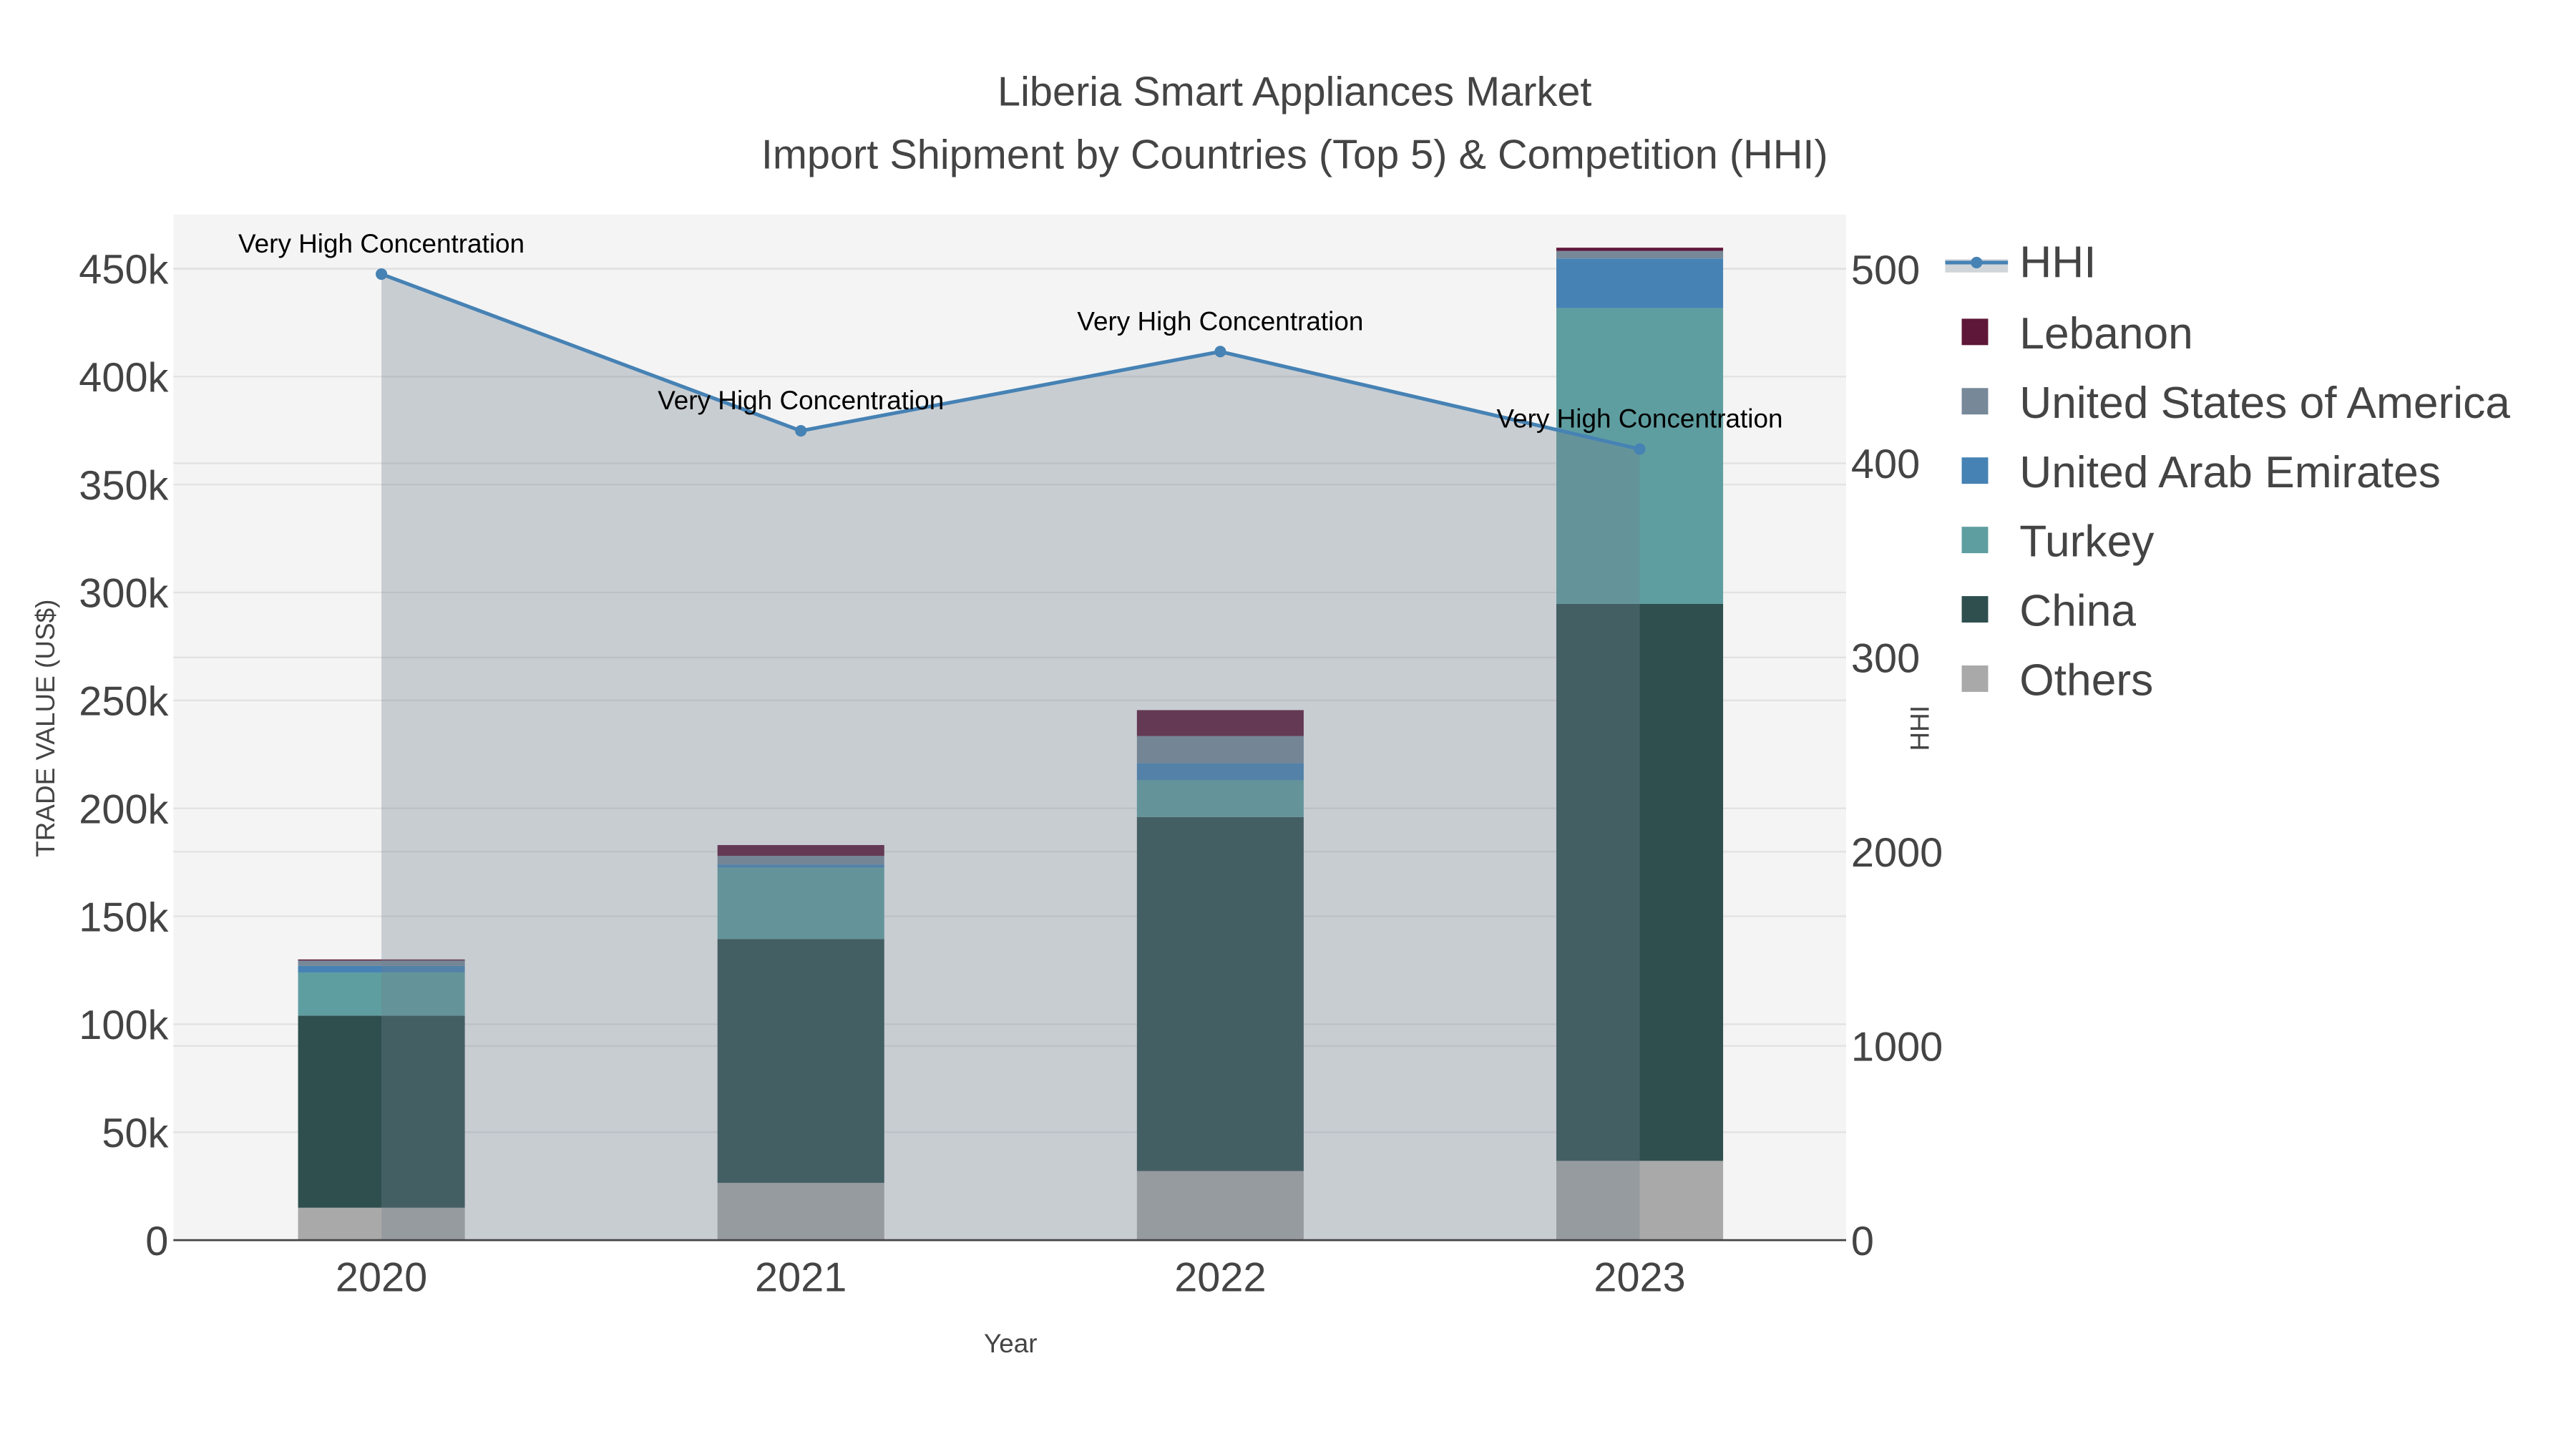 The width and height of the screenshot is (2576, 1449). I want to click on bar-united-arab-emirates-2023, so click(1640, 283).